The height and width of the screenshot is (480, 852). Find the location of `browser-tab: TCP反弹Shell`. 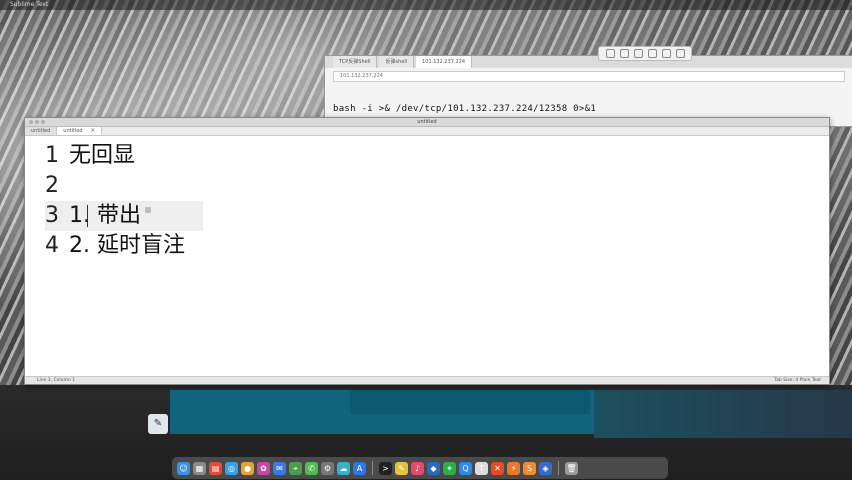

browser-tab: TCP反弹Shell is located at coordinates (355, 62).